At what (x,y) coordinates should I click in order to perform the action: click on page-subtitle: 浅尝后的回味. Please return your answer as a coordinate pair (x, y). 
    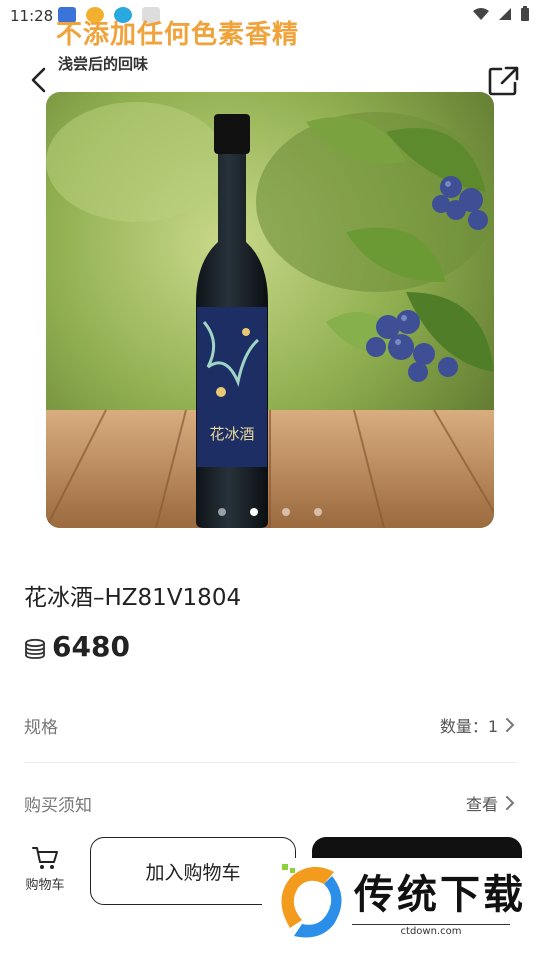
    Looking at the image, I should click on (103, 64).